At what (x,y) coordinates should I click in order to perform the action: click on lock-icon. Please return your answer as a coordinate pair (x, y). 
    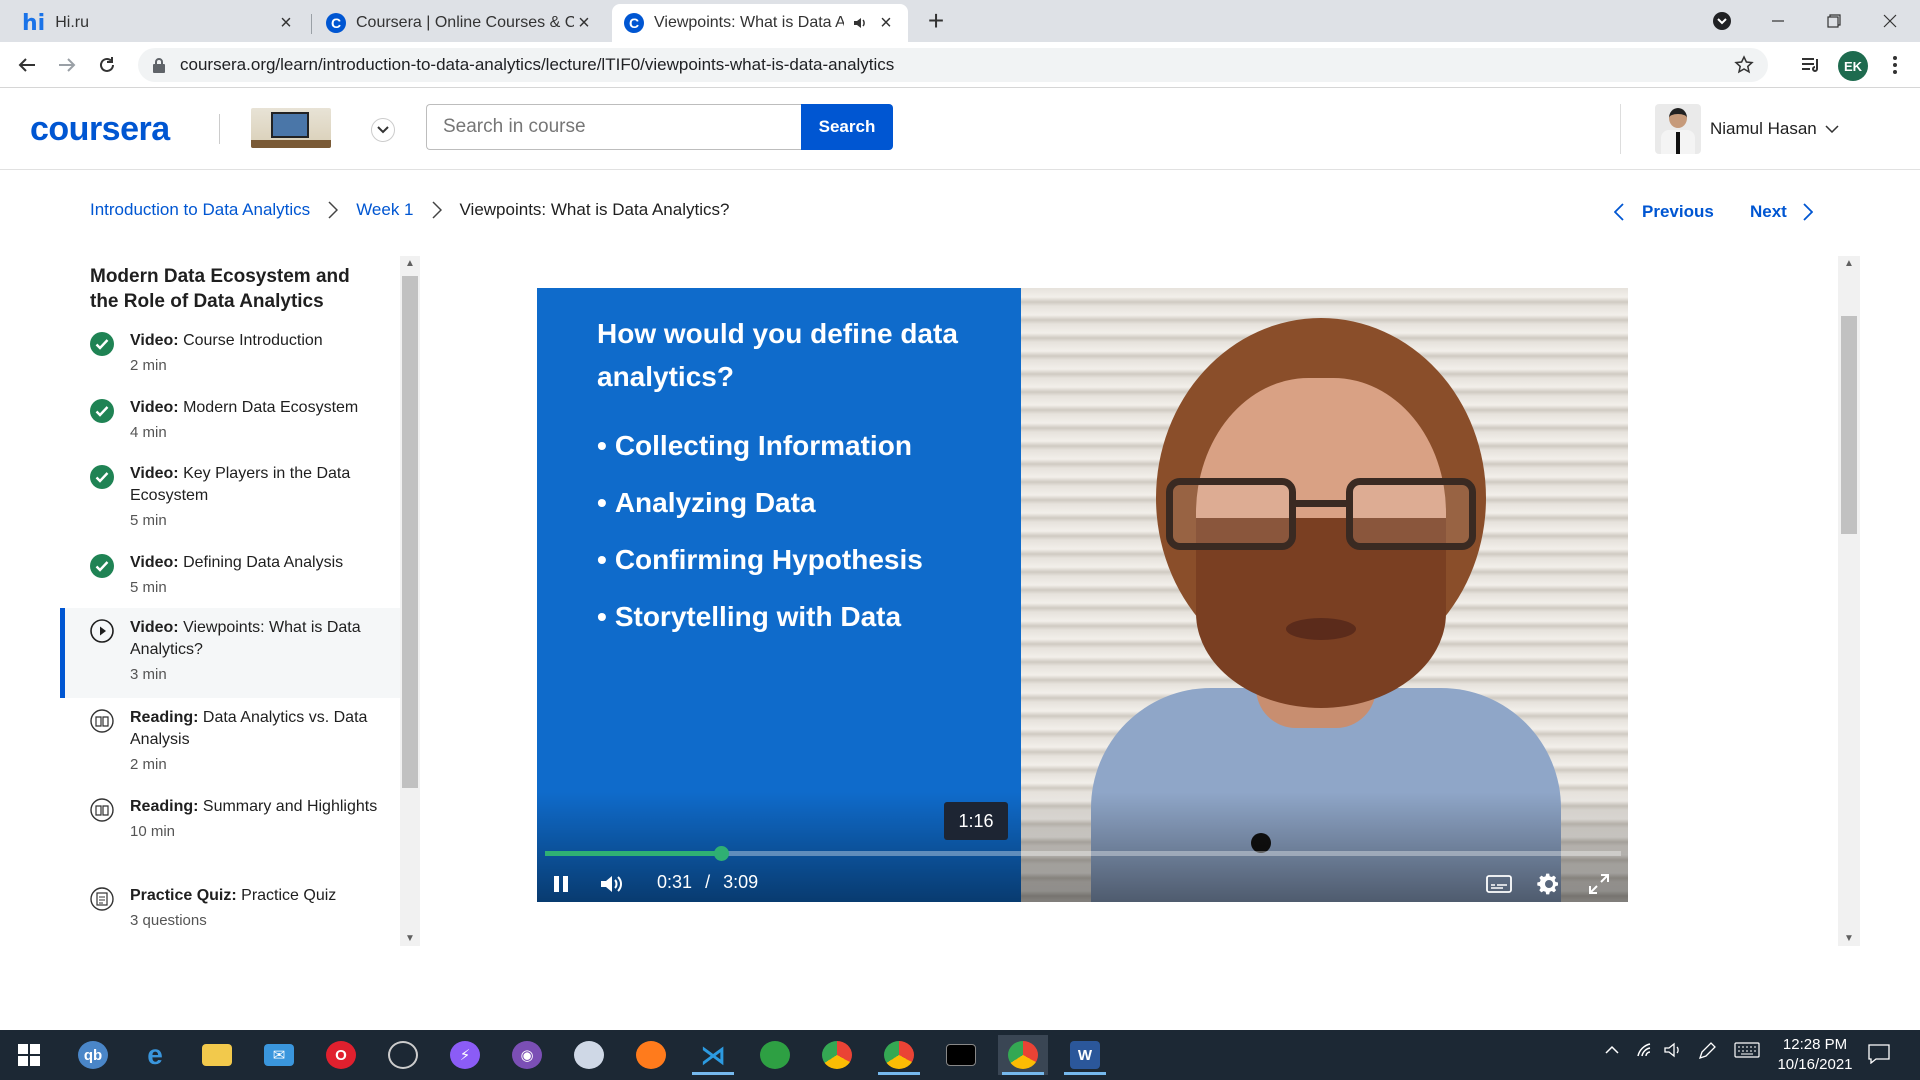
    Looking at the image, I should click on (159, 65).